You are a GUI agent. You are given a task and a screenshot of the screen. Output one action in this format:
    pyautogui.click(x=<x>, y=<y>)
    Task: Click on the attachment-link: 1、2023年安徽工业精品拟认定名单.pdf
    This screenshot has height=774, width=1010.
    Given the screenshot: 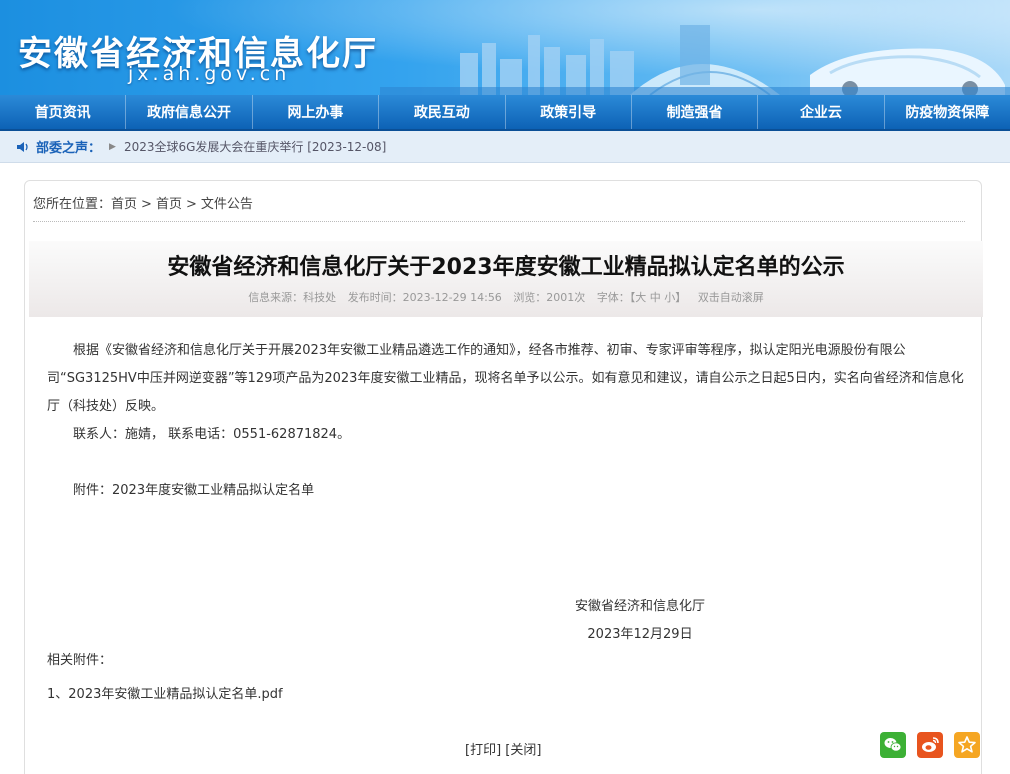 What is the action you would take?
    pyautogui.click(x=165, y=692)
    